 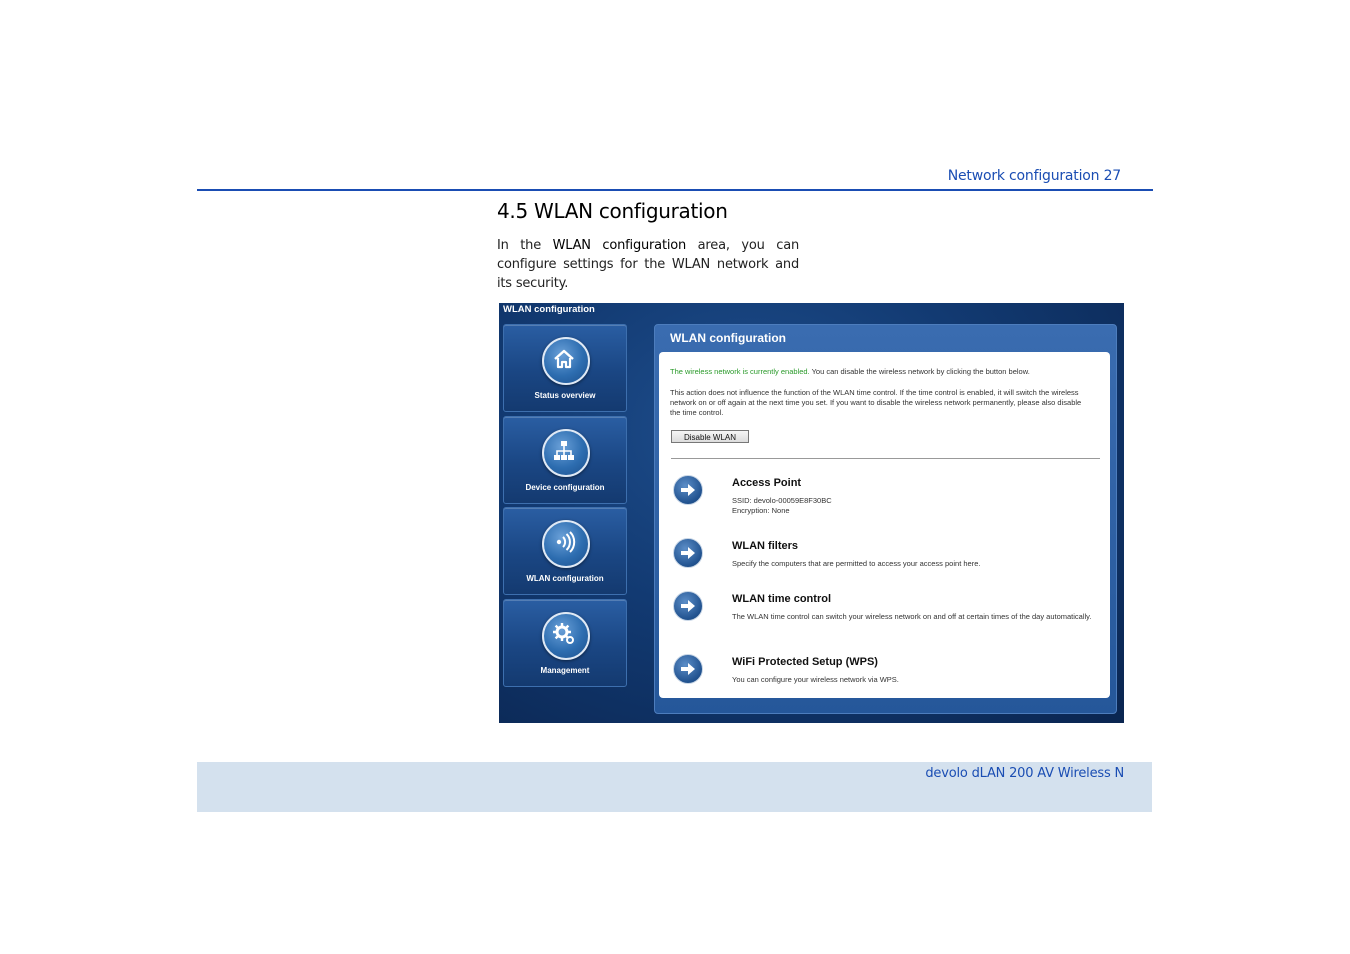 What do you see at coordinates (1034, 176) in the screenshot?
I see `running-head: Network configuration 27` at bounding box center [1034, 176].